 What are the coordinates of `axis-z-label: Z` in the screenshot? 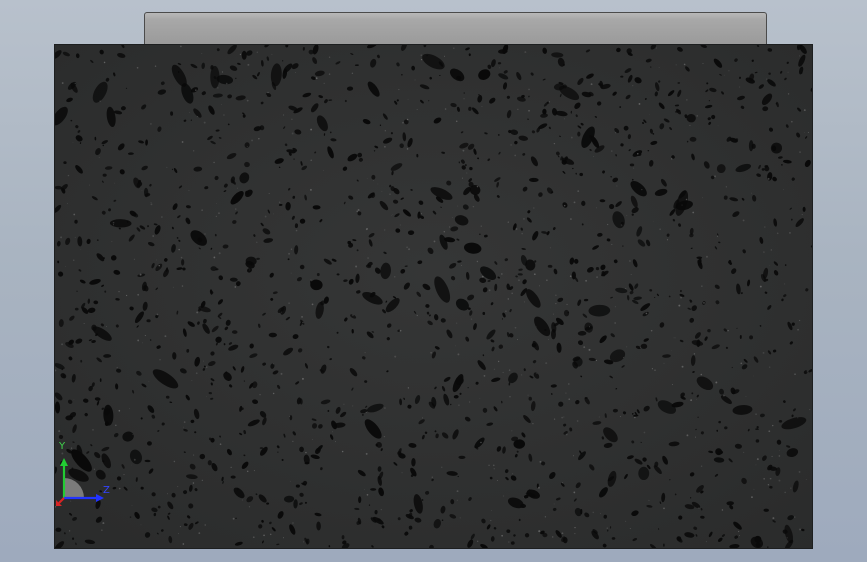 It's located at (106, 490).